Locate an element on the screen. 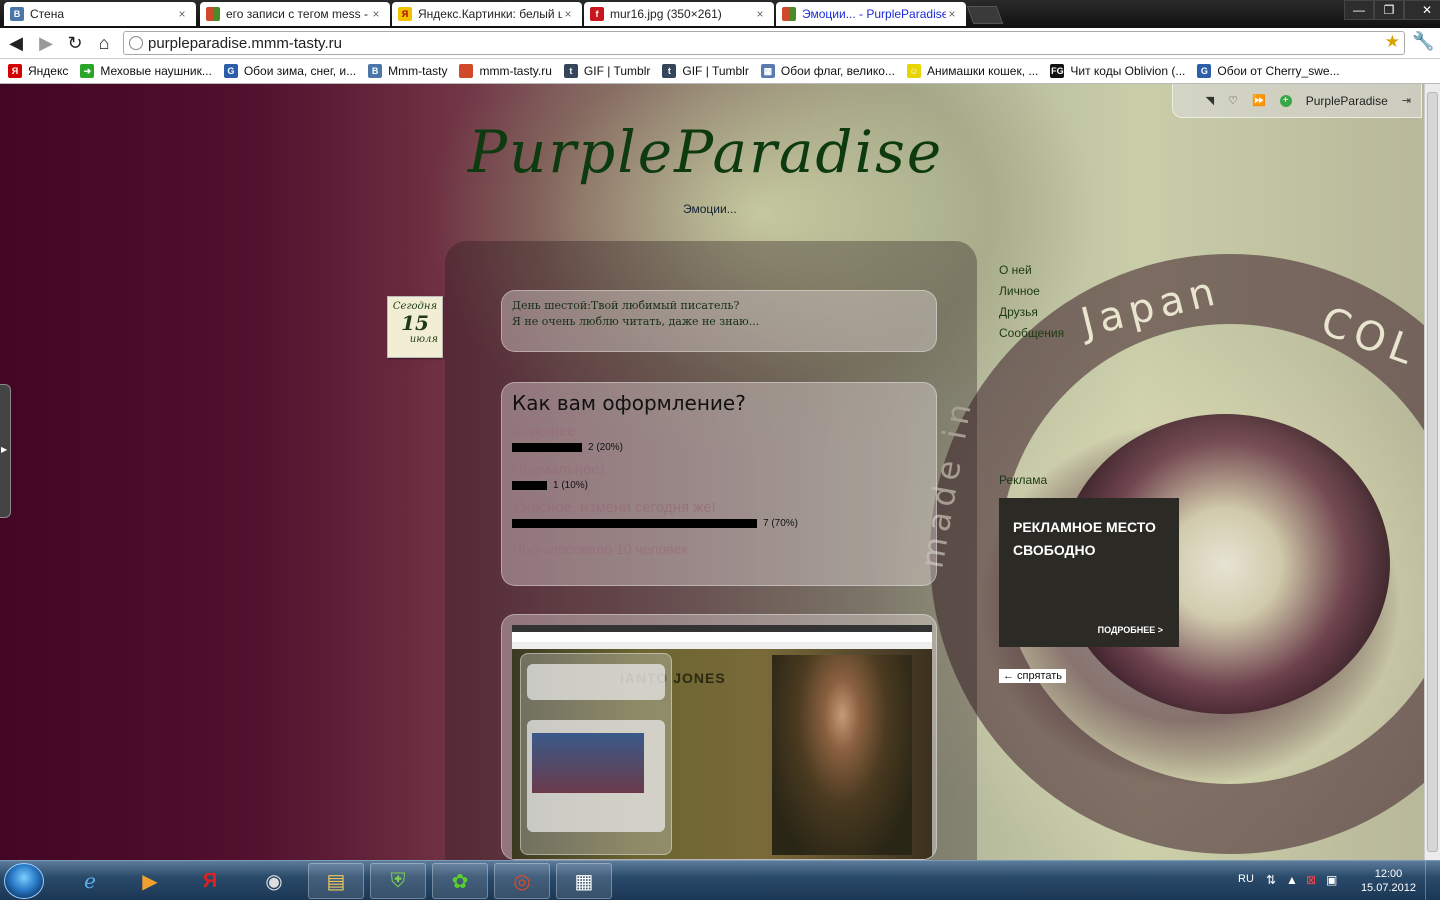 The width and height of the screenshot is (1440, 900). vk-icon: B is located at coordinates (375, 71).